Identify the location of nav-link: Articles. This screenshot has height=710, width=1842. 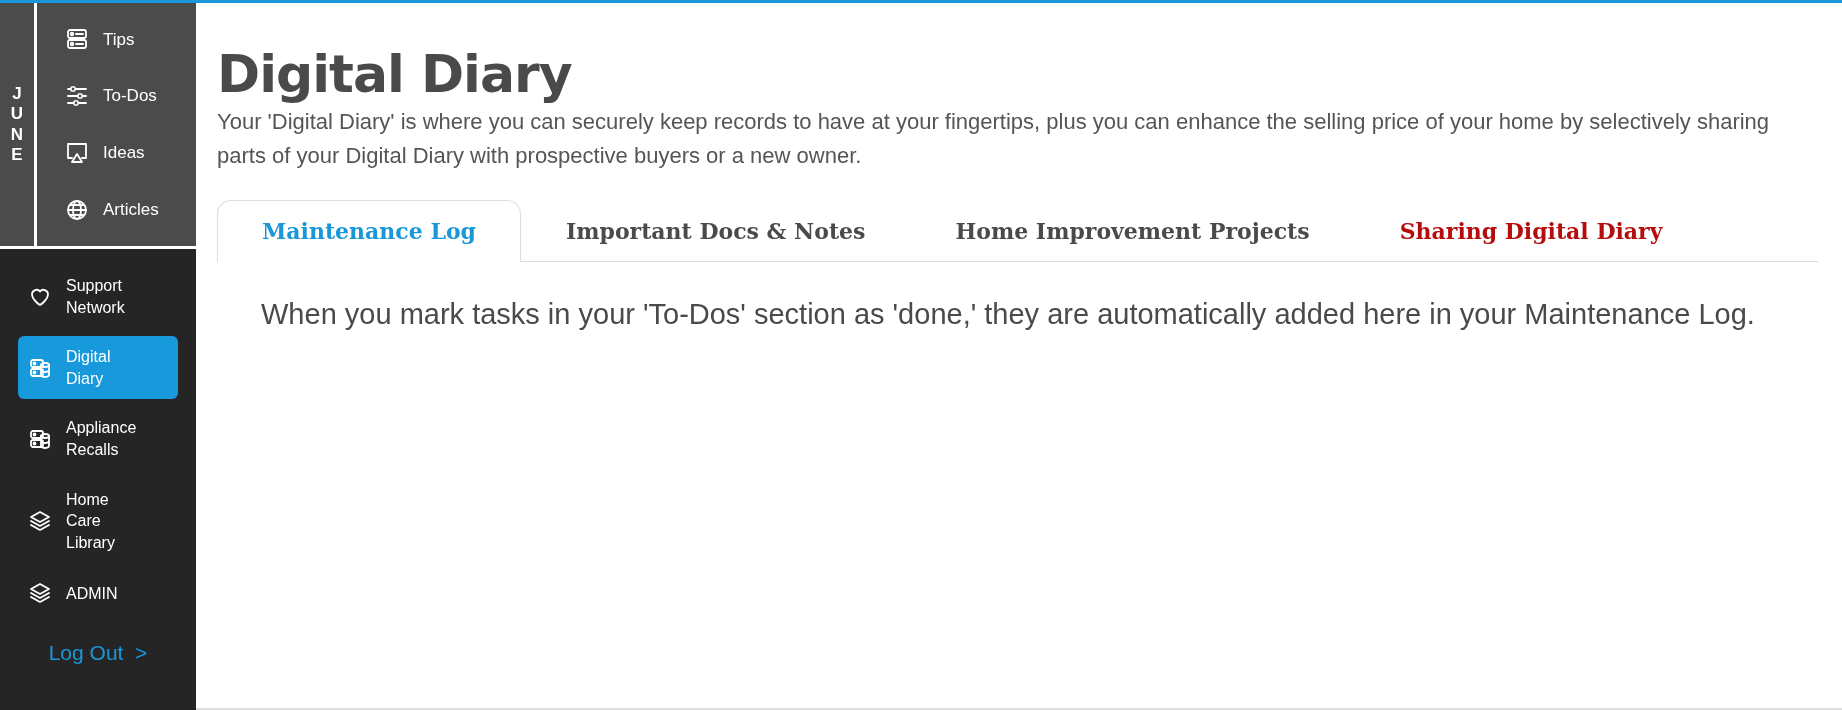
(130, 209).